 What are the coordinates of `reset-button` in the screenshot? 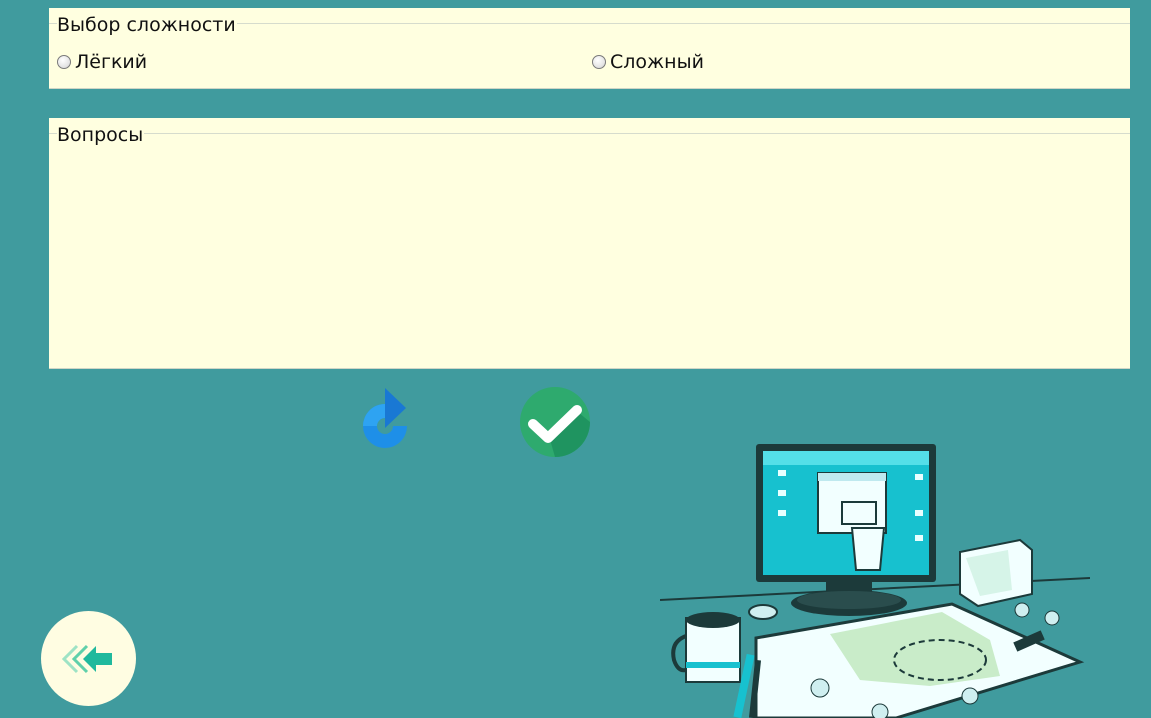 It's located at (385, 423).